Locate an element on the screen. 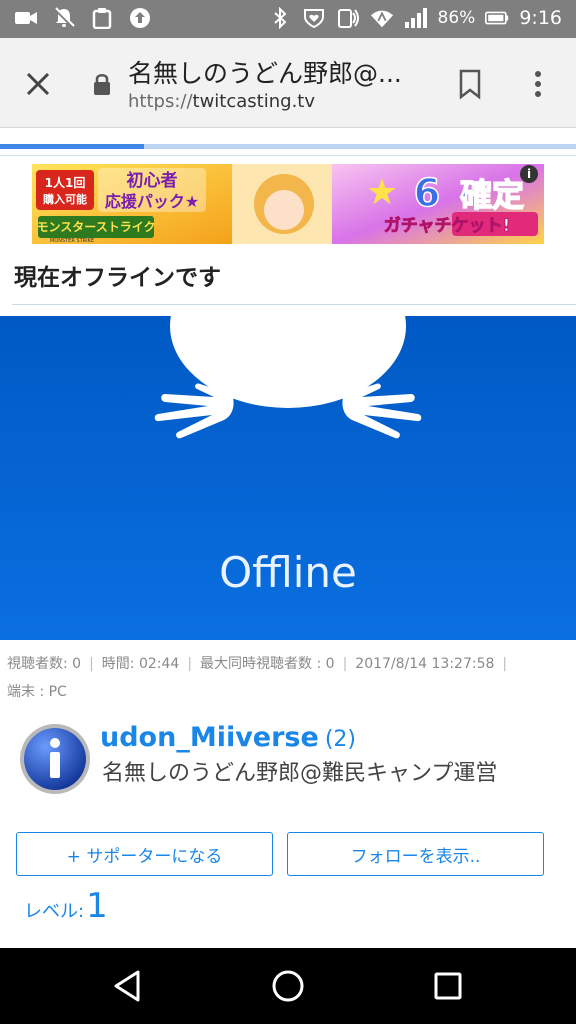  ad-headline-line2: 応援パック★ is located at coordinates (152, 201).